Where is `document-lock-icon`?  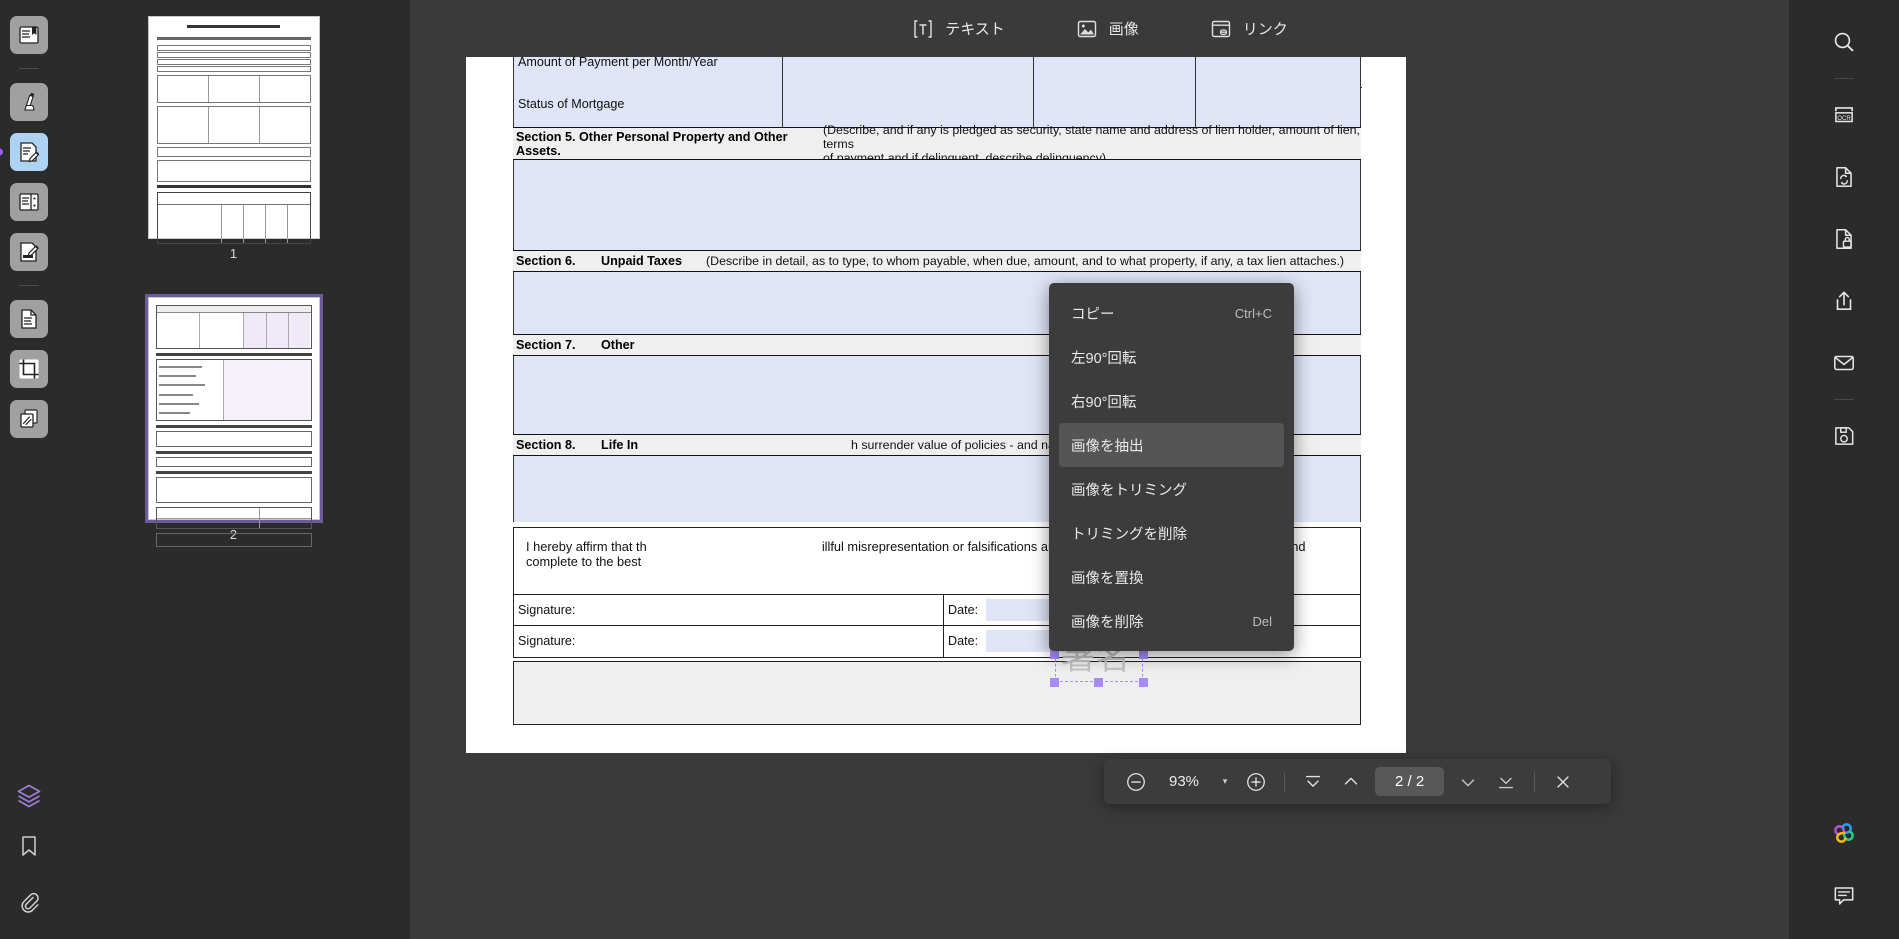 document-lock-icon is located at coordinates (1844, 239).